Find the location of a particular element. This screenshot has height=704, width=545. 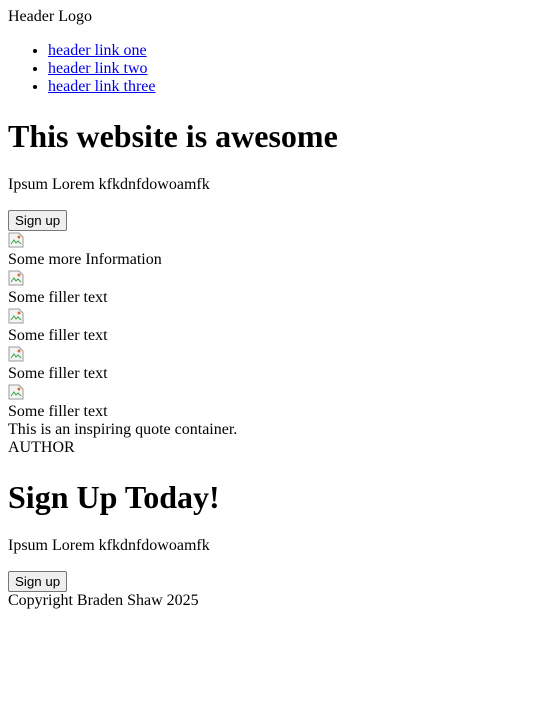

header-link-two: header link two is located at coordinates (98, 68).